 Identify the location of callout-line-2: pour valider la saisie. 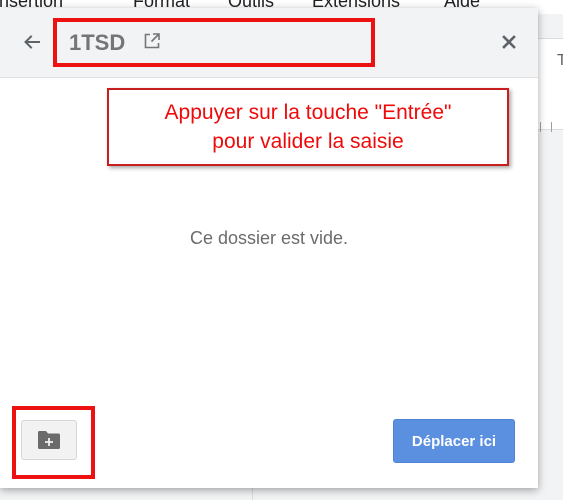
(308, 141).